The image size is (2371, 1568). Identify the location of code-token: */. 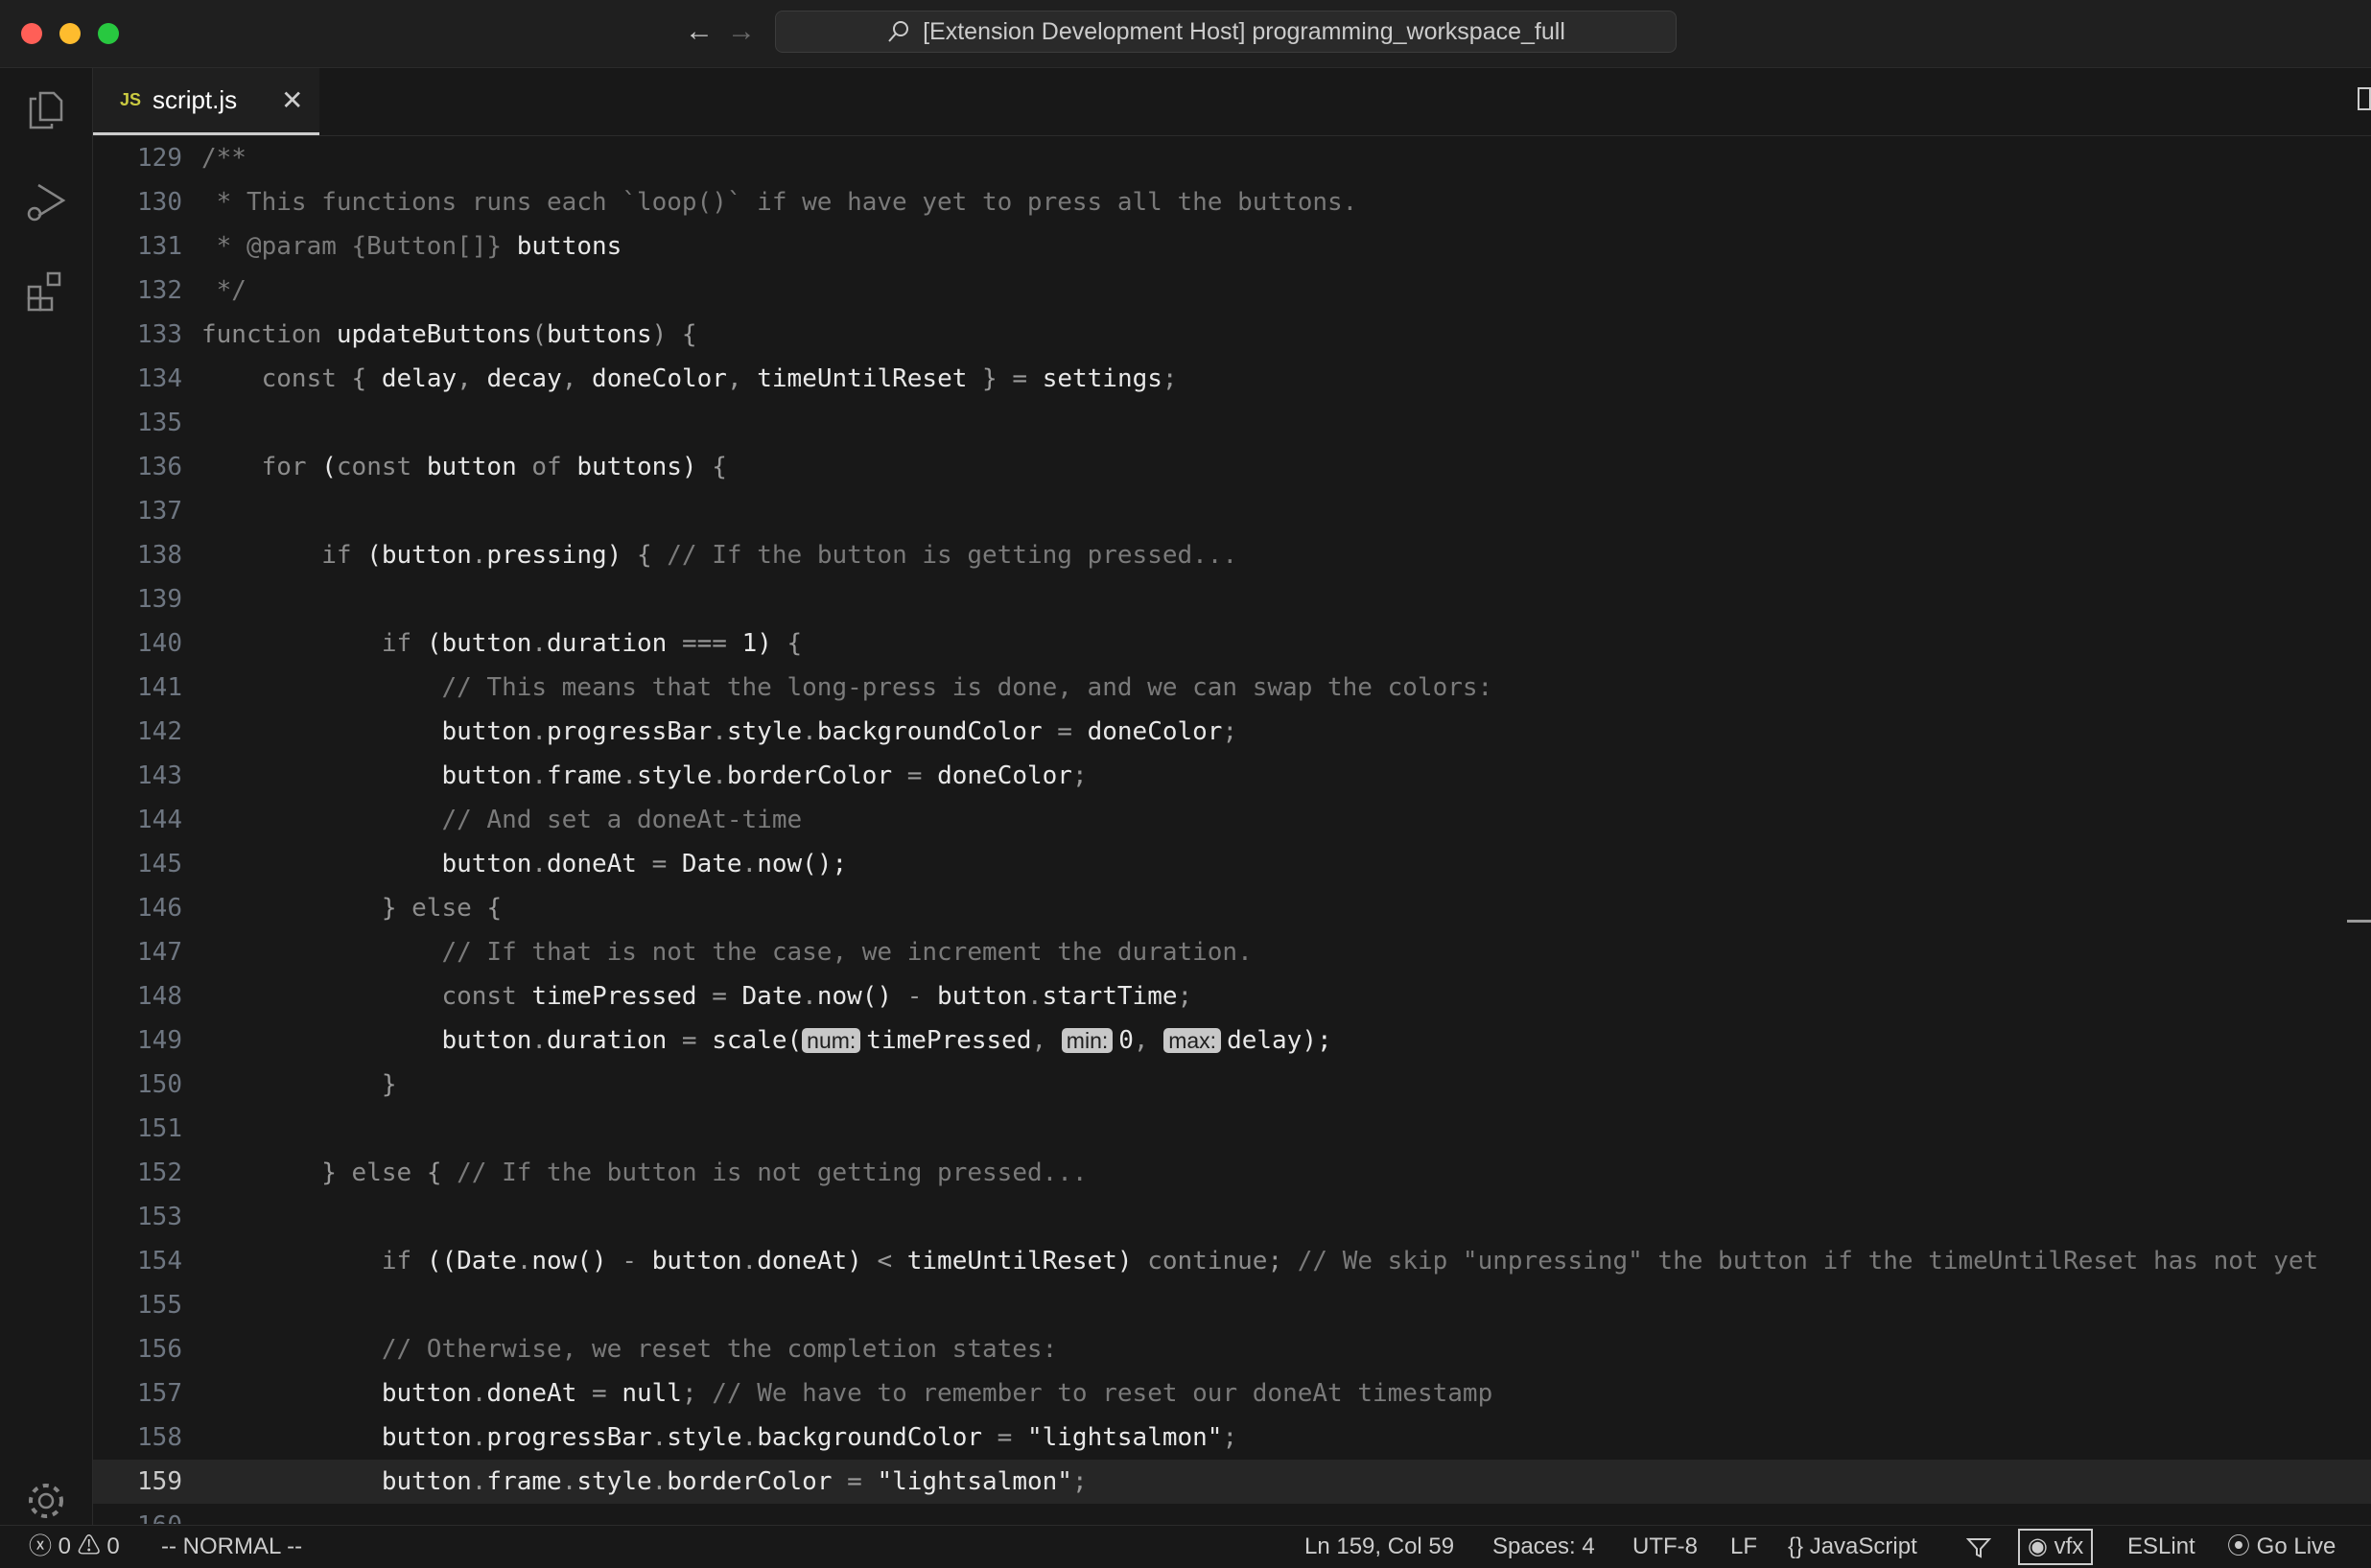
(224, 290).